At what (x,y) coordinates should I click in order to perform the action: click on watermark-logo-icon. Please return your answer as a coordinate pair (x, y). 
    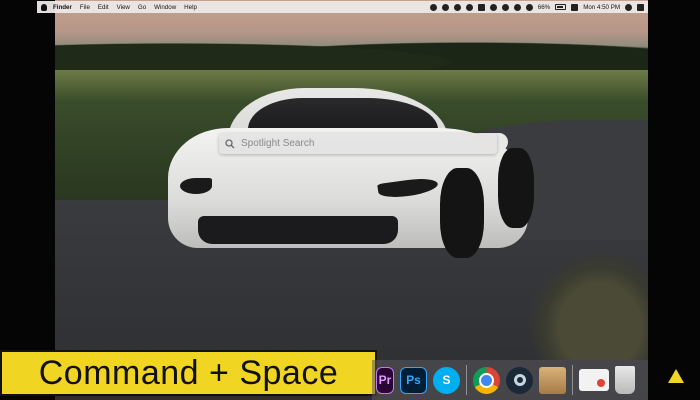
    Looking at the image, I should click on (676, 376).